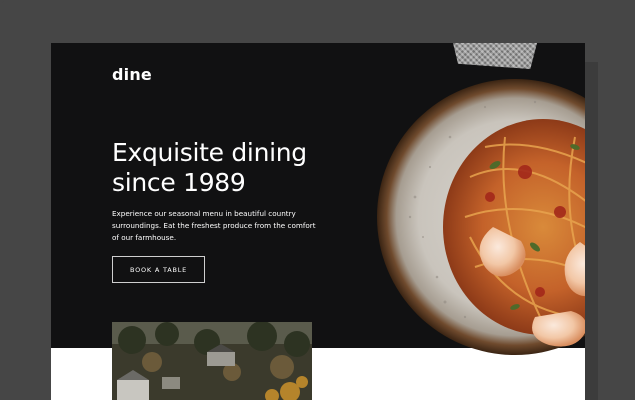 This screenshot has width=635, height=400. Describe the element at coordinates (495, 56) in the screenshot. I see `decorative-pattern` at that location.